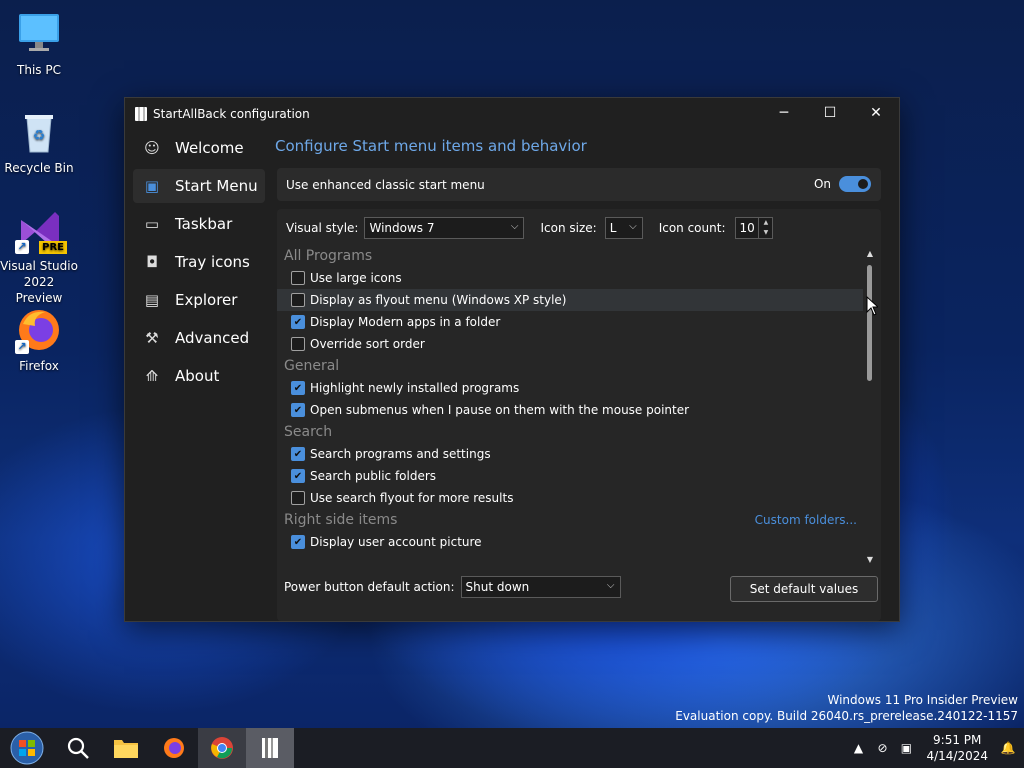 The height and width of the screenshot is (768, 1024). Describe the element at coordinates (39, 44) in the screenshot. I see `desktop-icon-this-pc: This PC` at that location.